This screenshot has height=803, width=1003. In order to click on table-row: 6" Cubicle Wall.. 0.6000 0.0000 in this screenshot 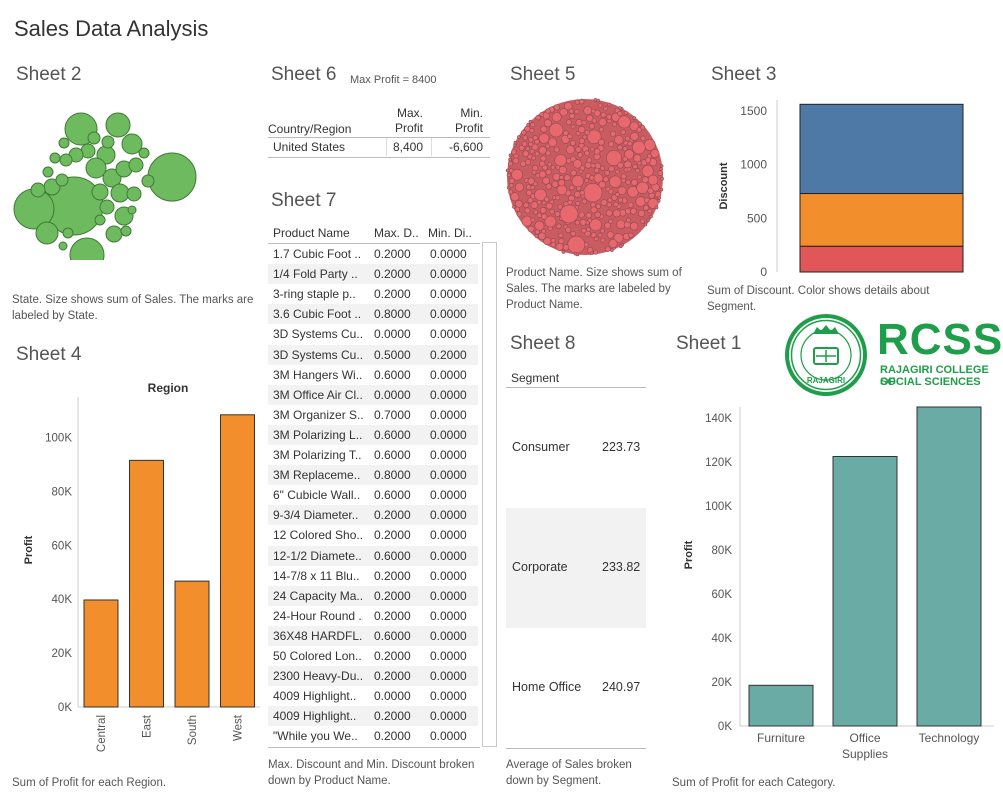, I will do `click(373, 495)`.